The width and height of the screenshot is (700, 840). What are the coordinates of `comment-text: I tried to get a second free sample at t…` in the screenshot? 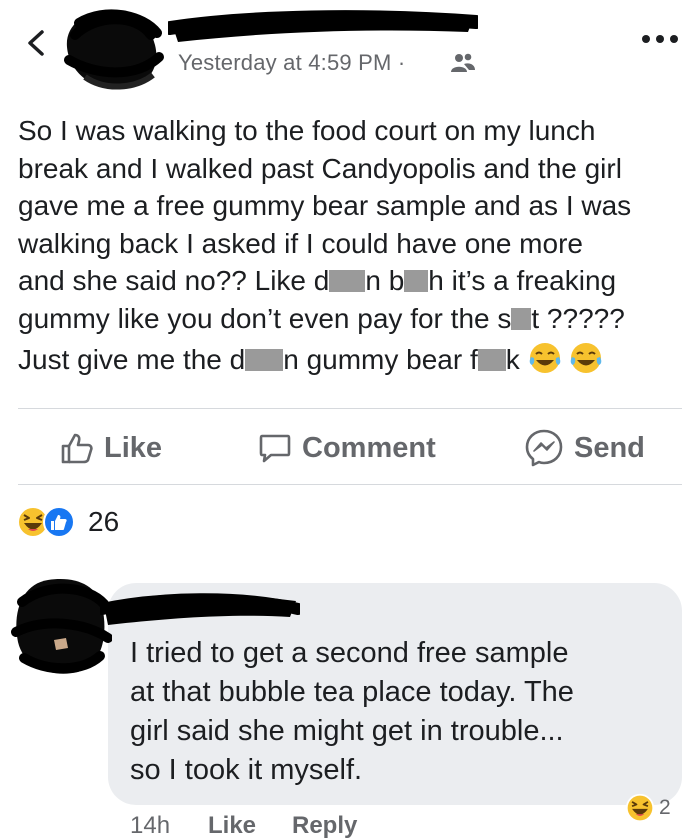 It's located at (400, 712).